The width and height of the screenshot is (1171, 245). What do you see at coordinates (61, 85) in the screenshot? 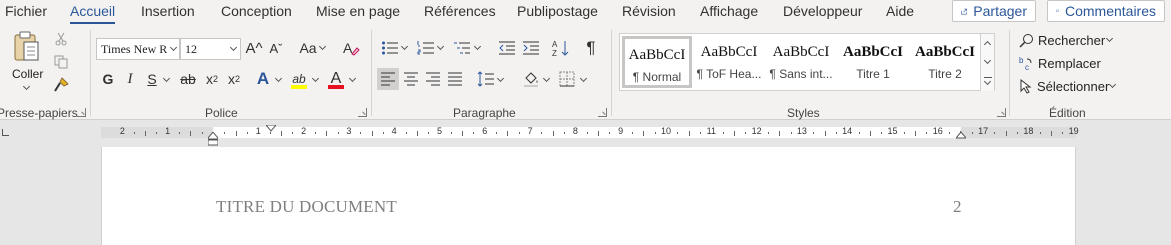
I see `format-painter-button` at bounding box center [61, 85].